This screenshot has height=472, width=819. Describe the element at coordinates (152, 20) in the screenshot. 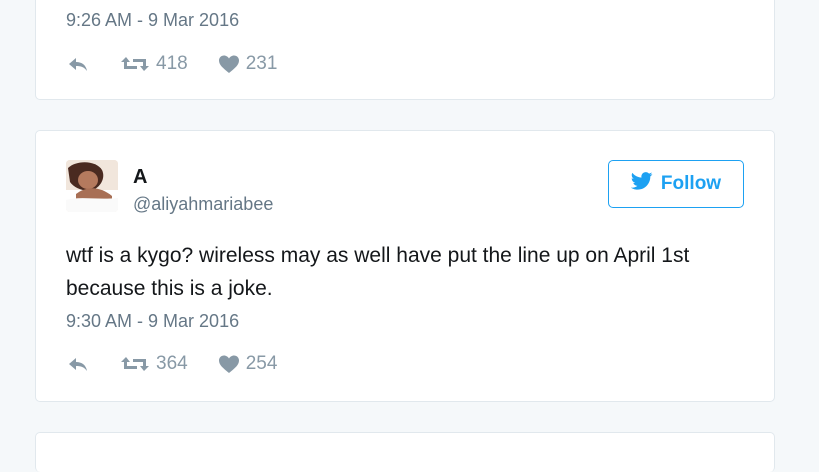

I see `tweet-timestamp: 9:26 AM - 9 Mar 2016` at that location.